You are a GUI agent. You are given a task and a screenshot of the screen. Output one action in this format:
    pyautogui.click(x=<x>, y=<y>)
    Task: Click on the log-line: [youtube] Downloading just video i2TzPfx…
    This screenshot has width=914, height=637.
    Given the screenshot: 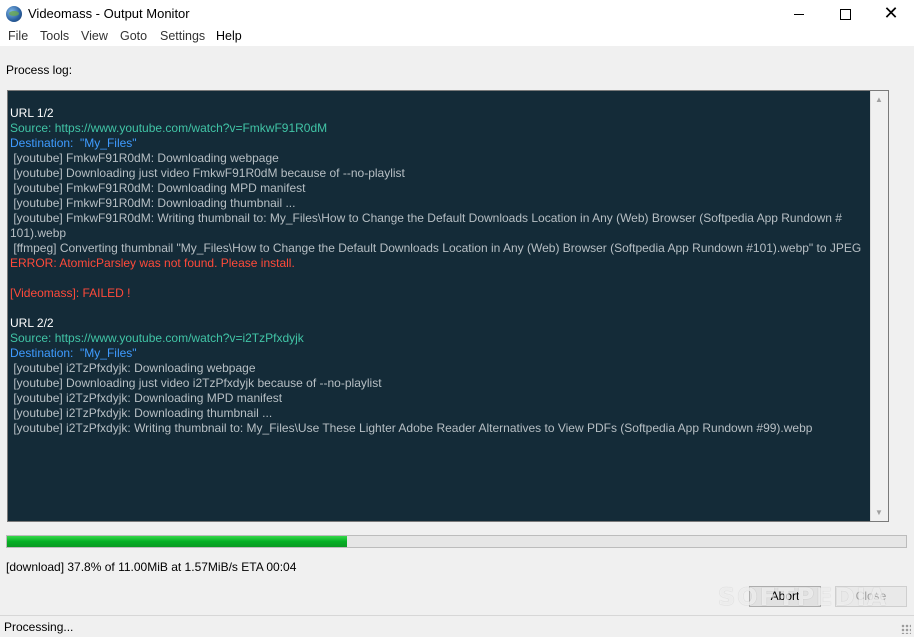 What is the action you would take?
    pyautogui.click(x=196, y=383)
    